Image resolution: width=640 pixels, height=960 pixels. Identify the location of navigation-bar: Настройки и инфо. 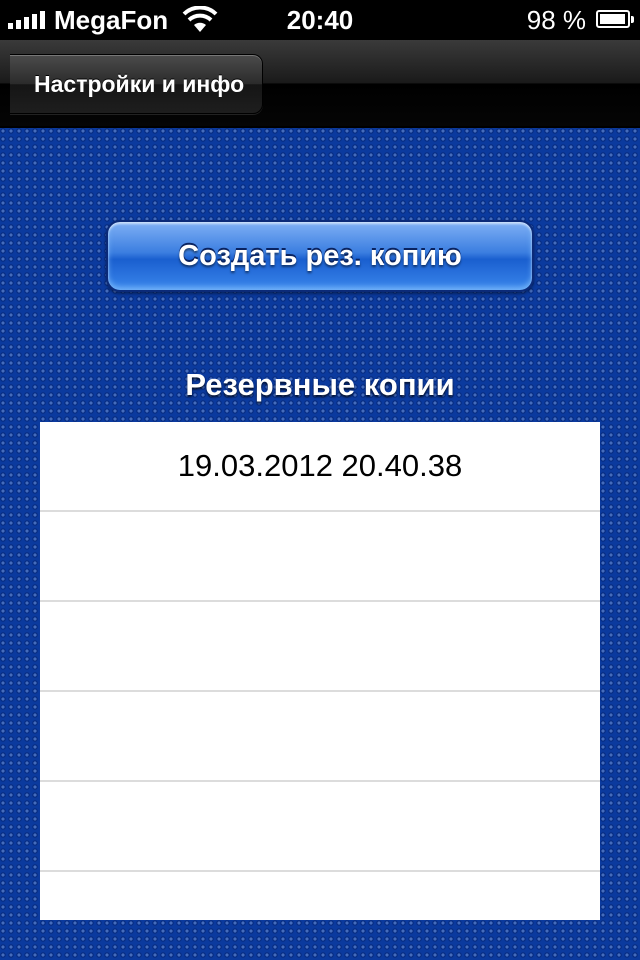
(320, 84).